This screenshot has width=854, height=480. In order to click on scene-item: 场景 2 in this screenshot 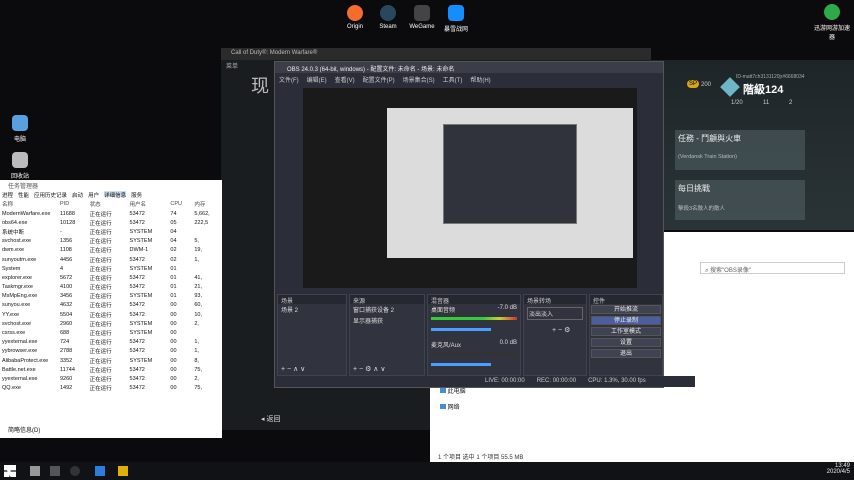, I will do `click(312, 309)`.